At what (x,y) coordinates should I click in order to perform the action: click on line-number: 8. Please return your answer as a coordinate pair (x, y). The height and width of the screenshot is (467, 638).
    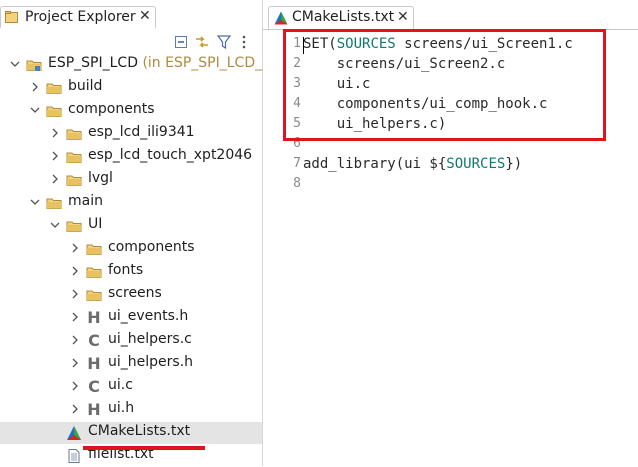
    Looking at the image, I should click on (297, 183).